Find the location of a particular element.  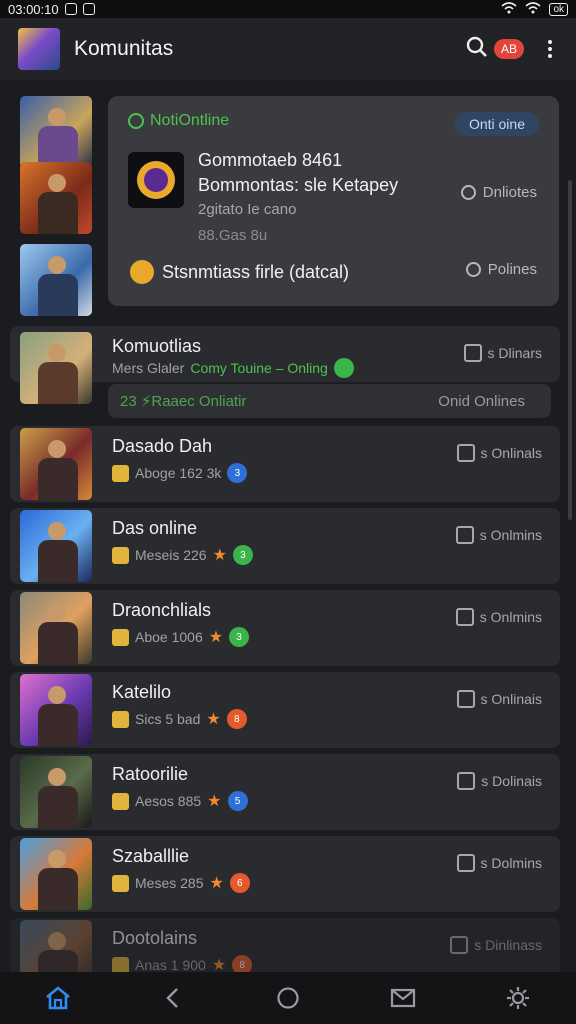

online-pill: Onti oine is located at coordinates (496, 124).